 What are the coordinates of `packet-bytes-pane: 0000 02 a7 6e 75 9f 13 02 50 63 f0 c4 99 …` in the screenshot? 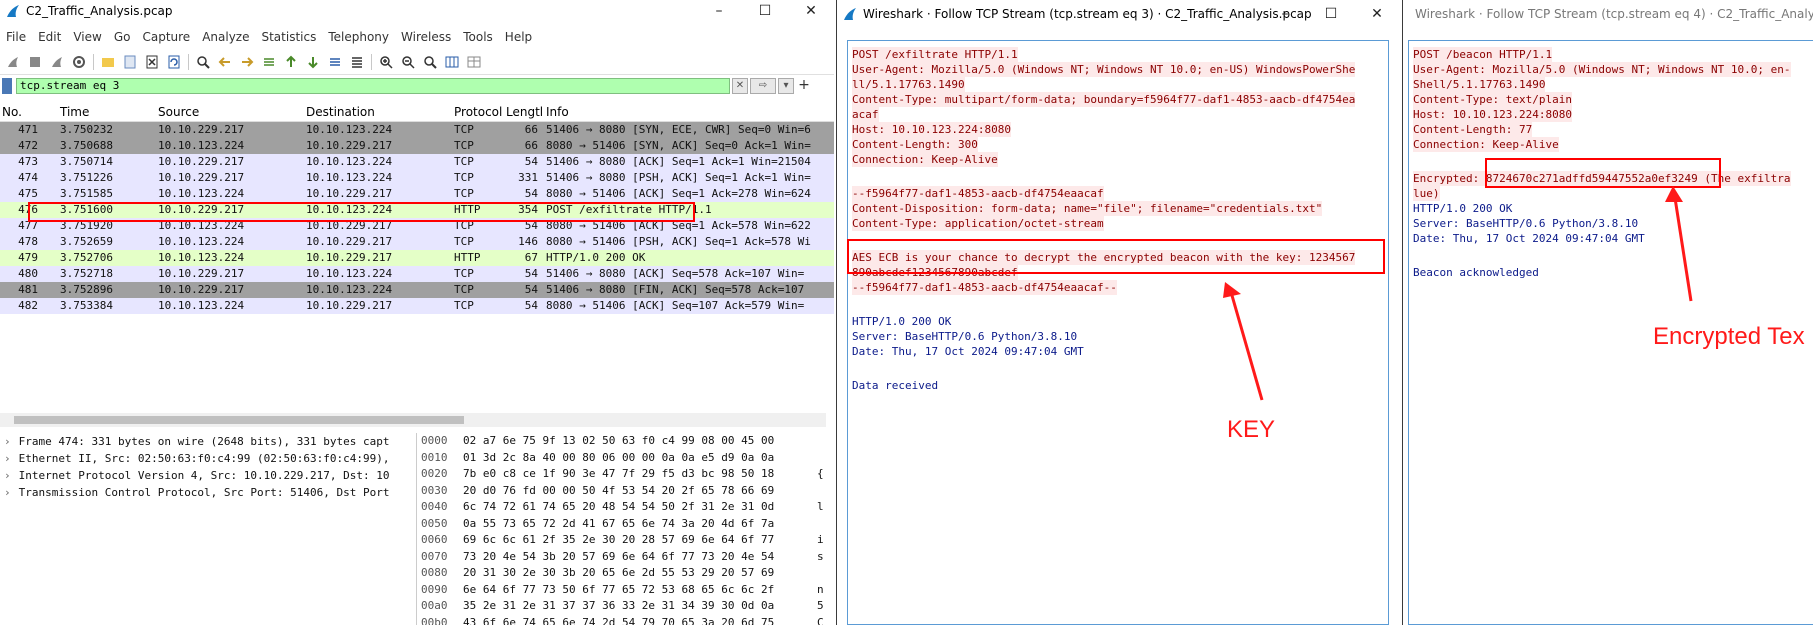 It's located at (625, 529).